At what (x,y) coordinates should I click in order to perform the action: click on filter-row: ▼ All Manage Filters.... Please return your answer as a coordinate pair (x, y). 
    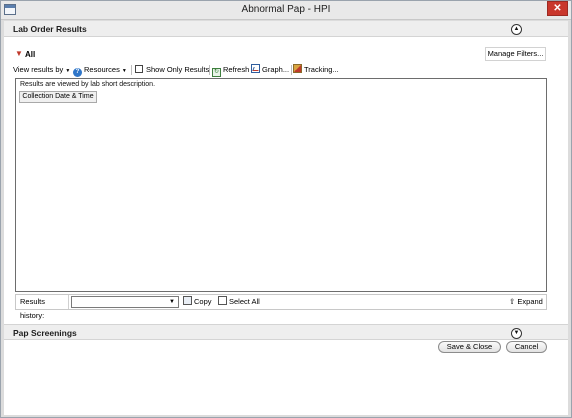
    Looking at the image, I should click on (286, 54).